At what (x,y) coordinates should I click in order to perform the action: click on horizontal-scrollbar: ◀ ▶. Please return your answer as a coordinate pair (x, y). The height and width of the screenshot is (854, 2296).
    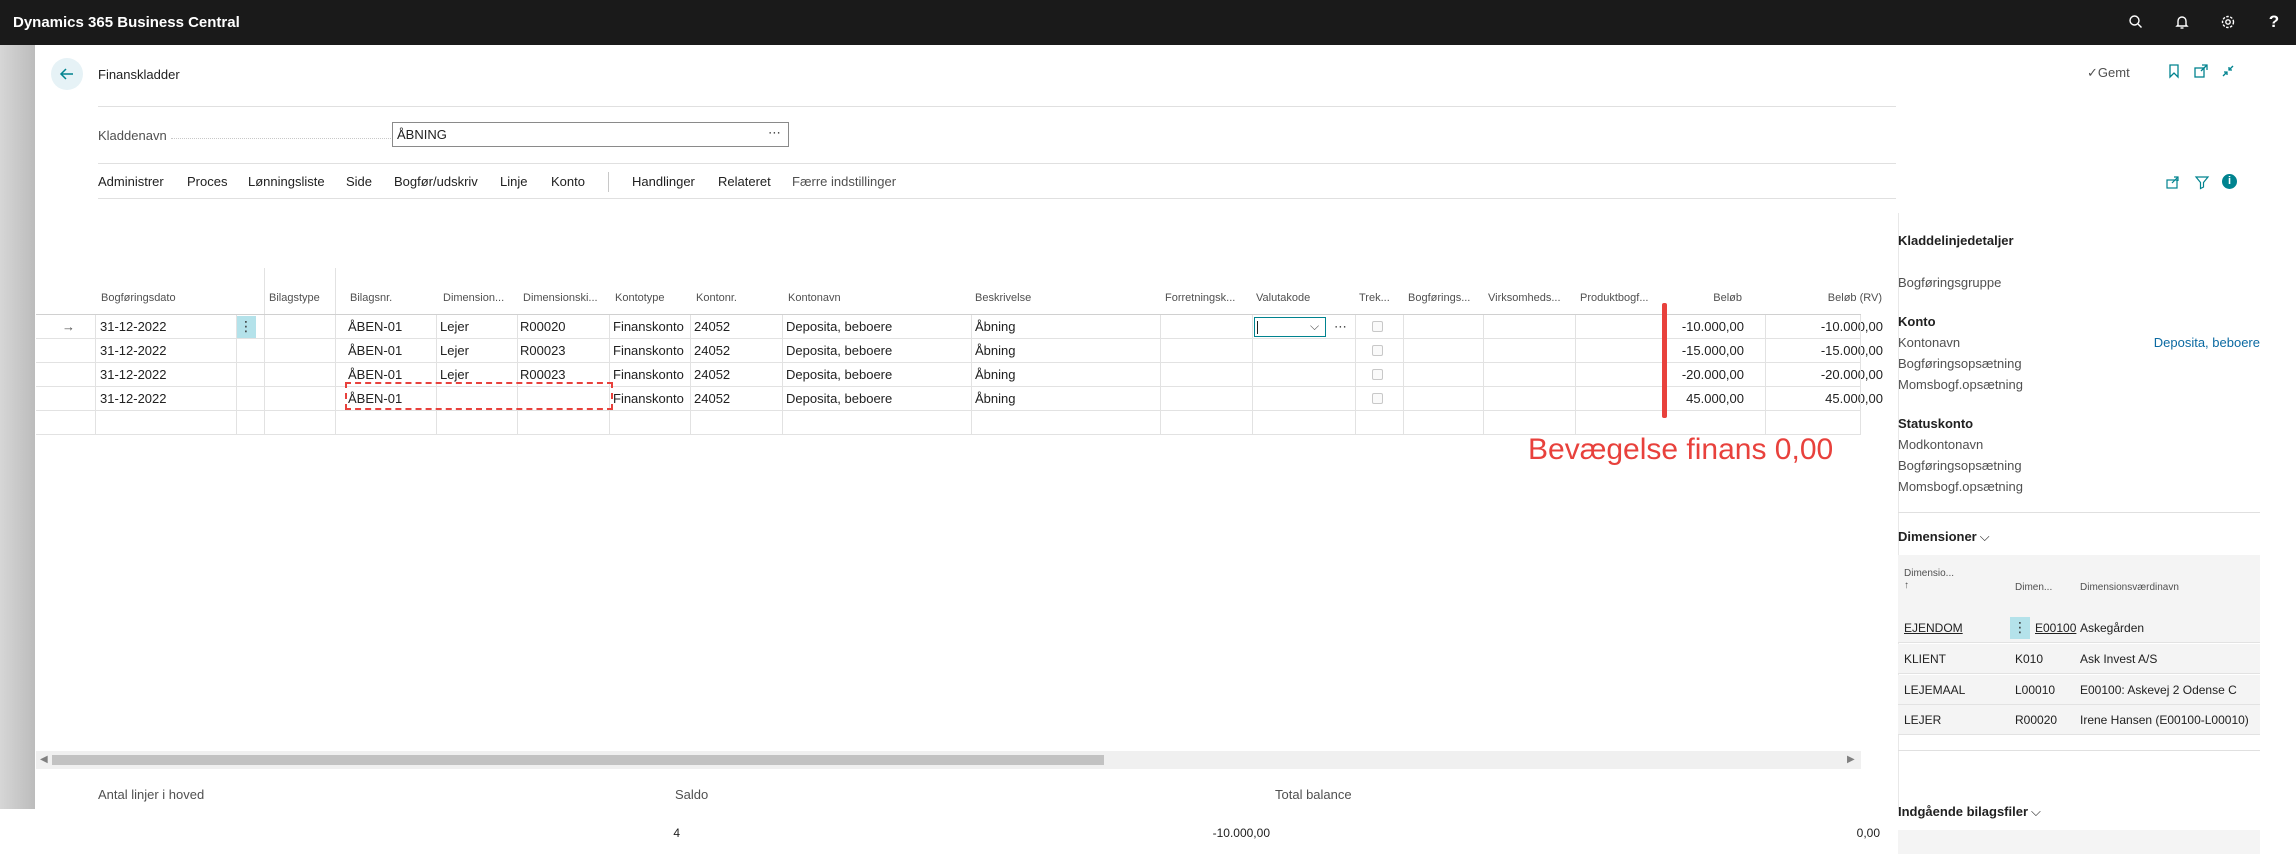
    Looking at the image, I should click on (948, 760).